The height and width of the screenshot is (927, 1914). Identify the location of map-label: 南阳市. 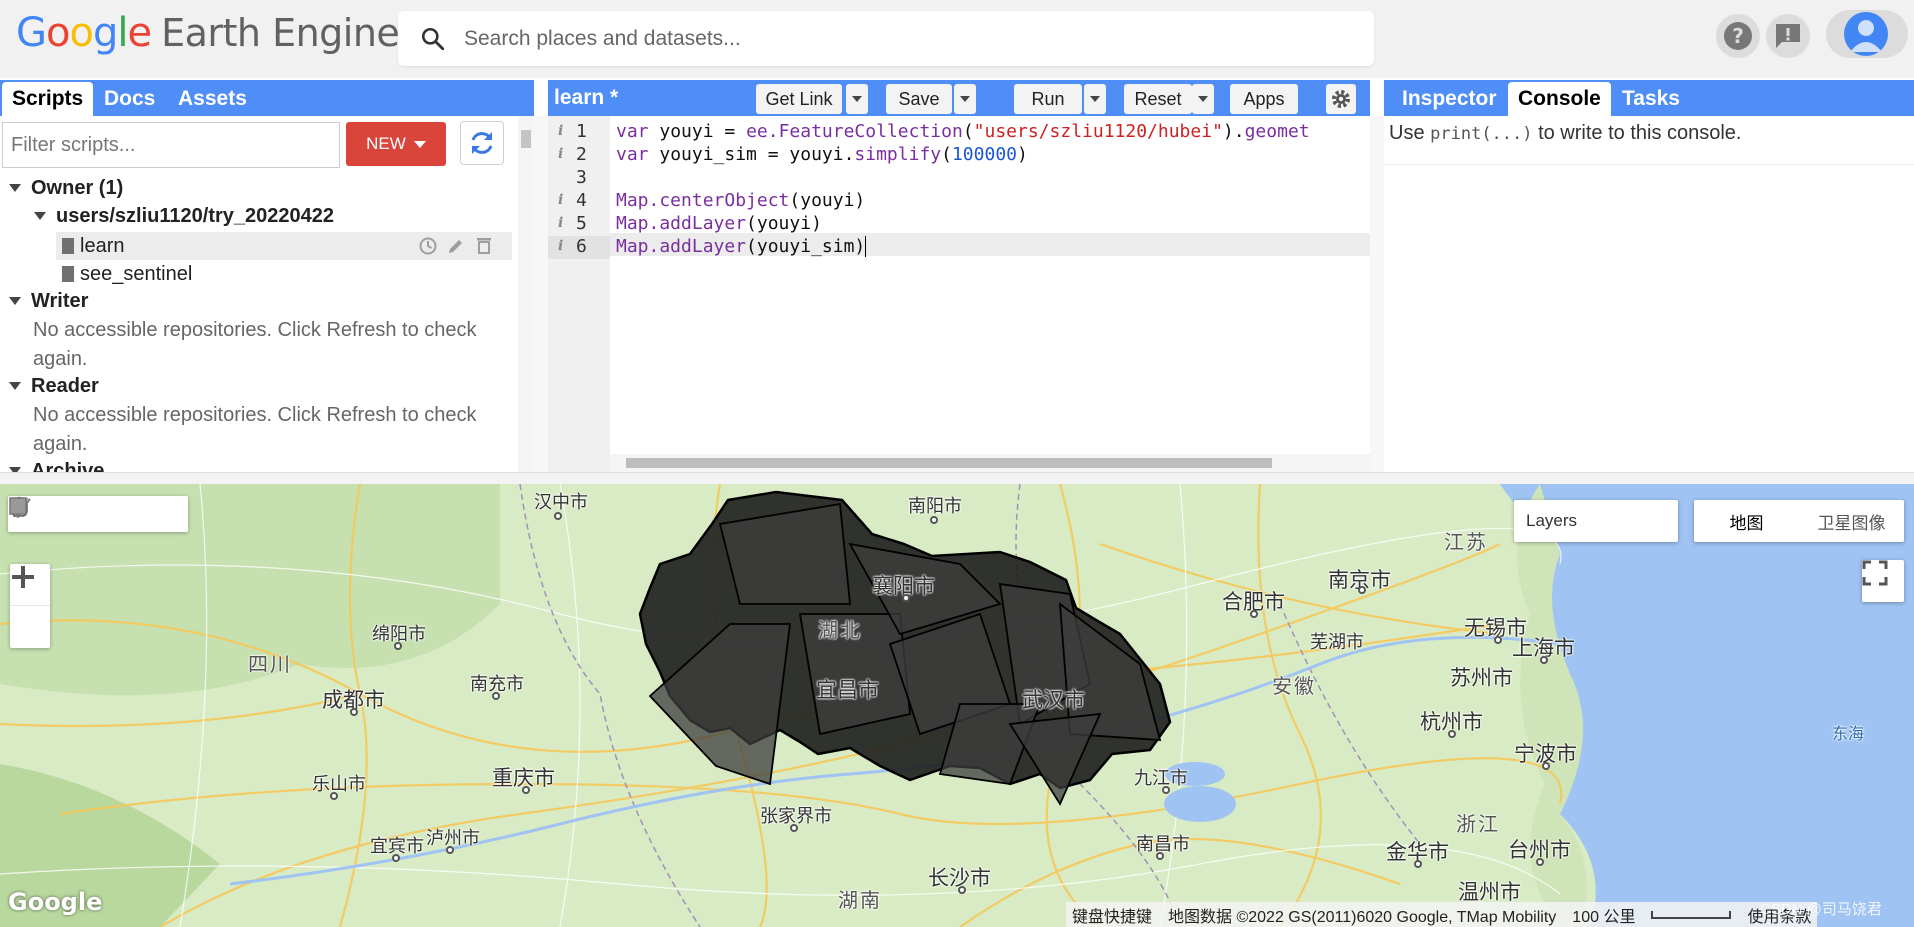
(935, 506).